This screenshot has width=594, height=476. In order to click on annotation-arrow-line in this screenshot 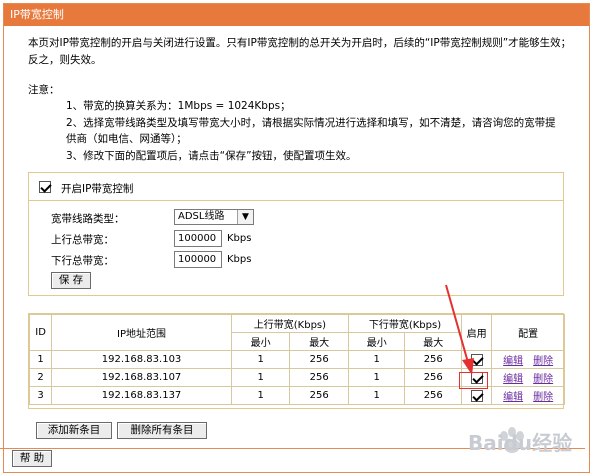, I will do `click(457, 325)`.